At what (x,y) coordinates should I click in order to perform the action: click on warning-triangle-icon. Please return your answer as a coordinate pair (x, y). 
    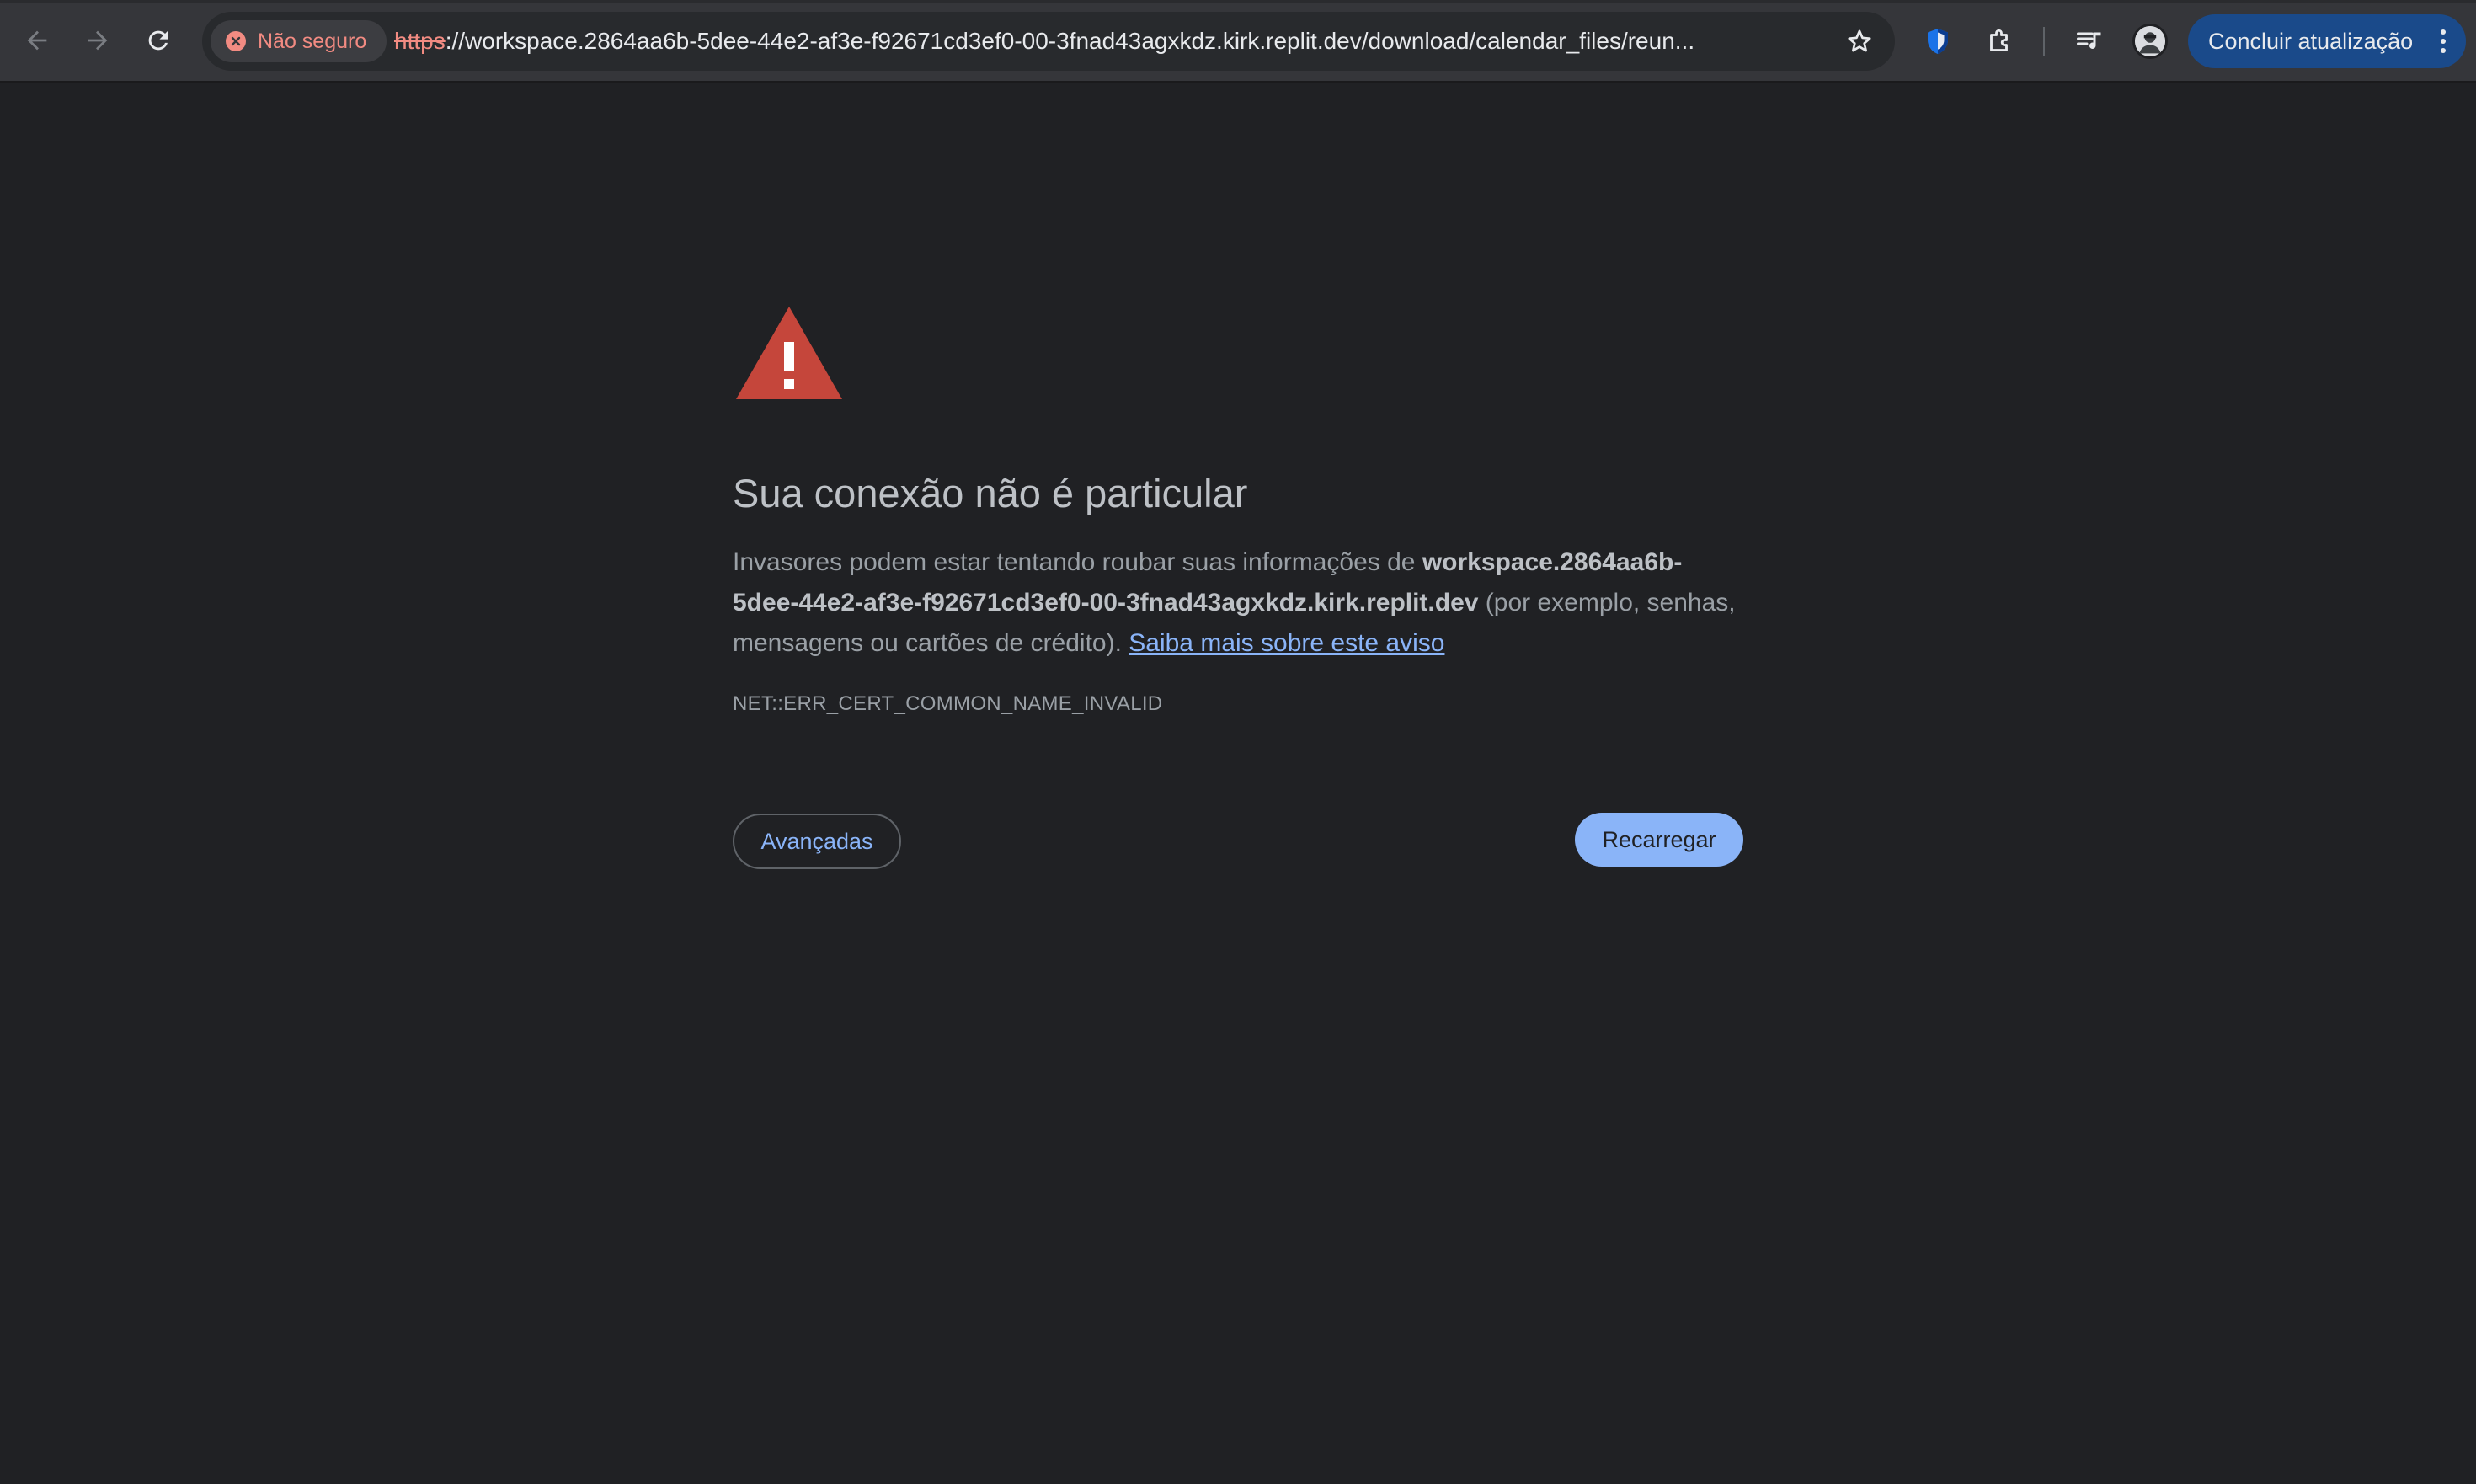
    Looking at the image, I should click on (789, 353).